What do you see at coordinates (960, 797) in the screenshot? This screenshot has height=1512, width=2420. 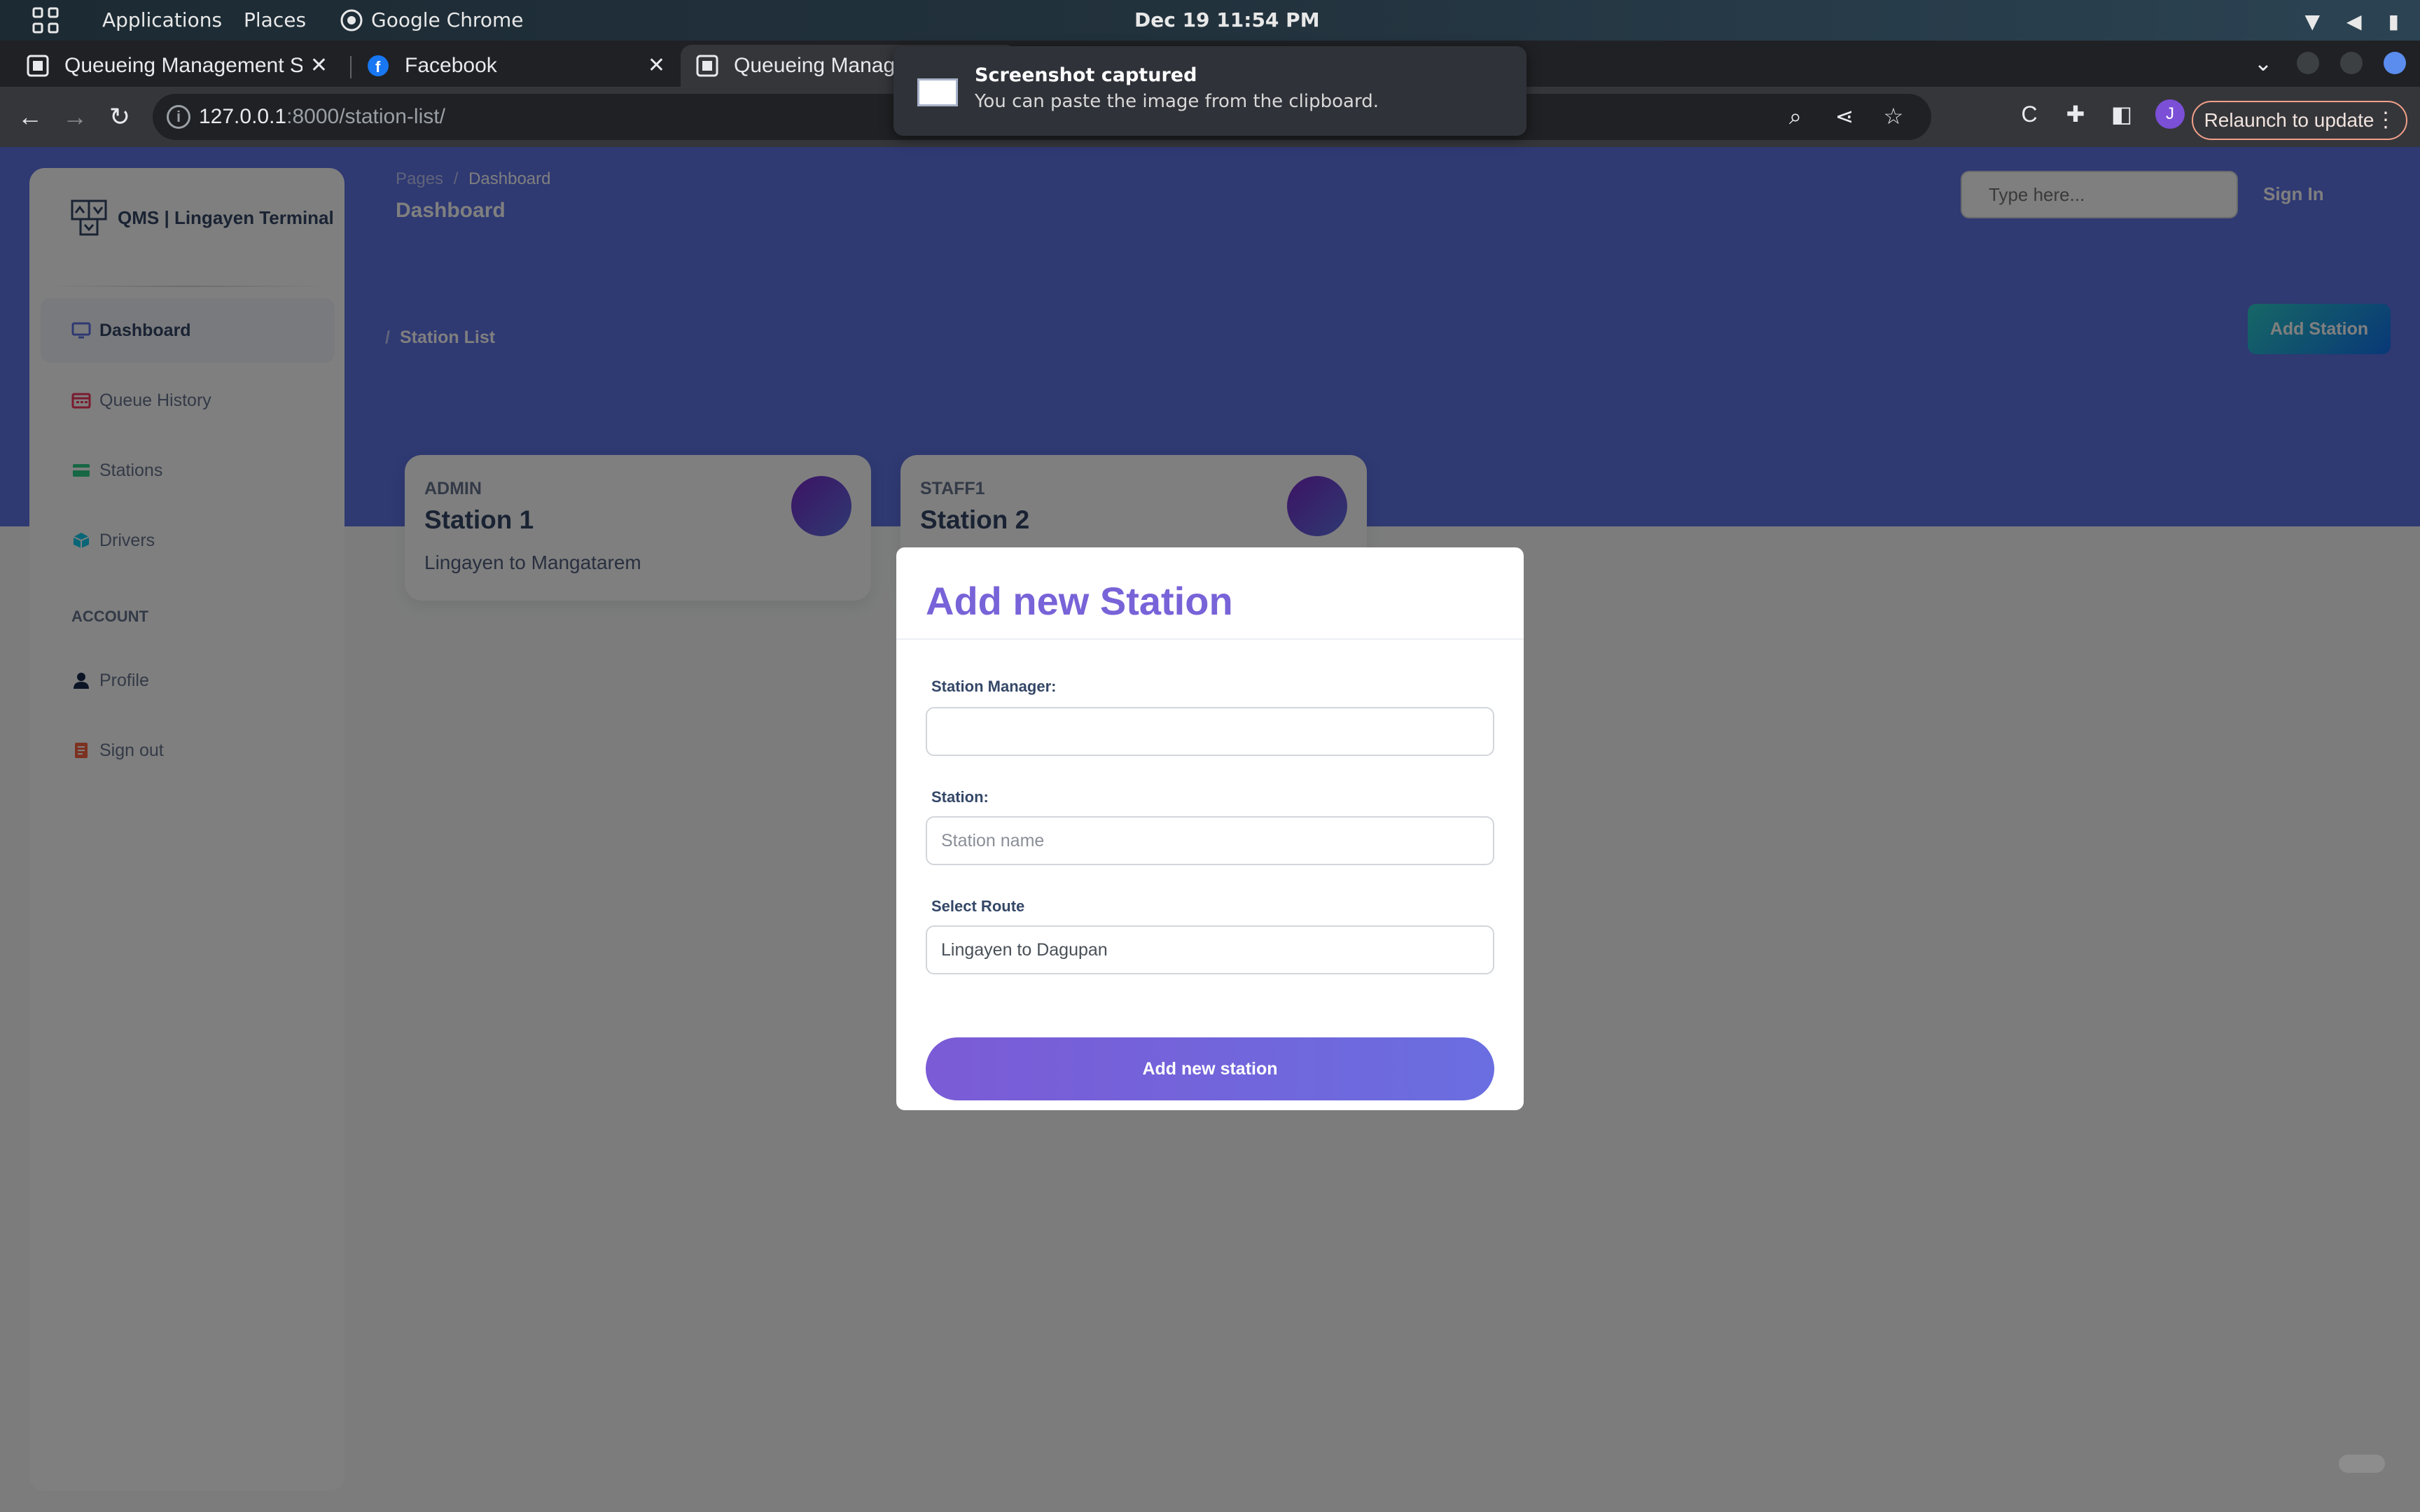 I see `station-name-label: Station:` at bounding box center [960, 797].